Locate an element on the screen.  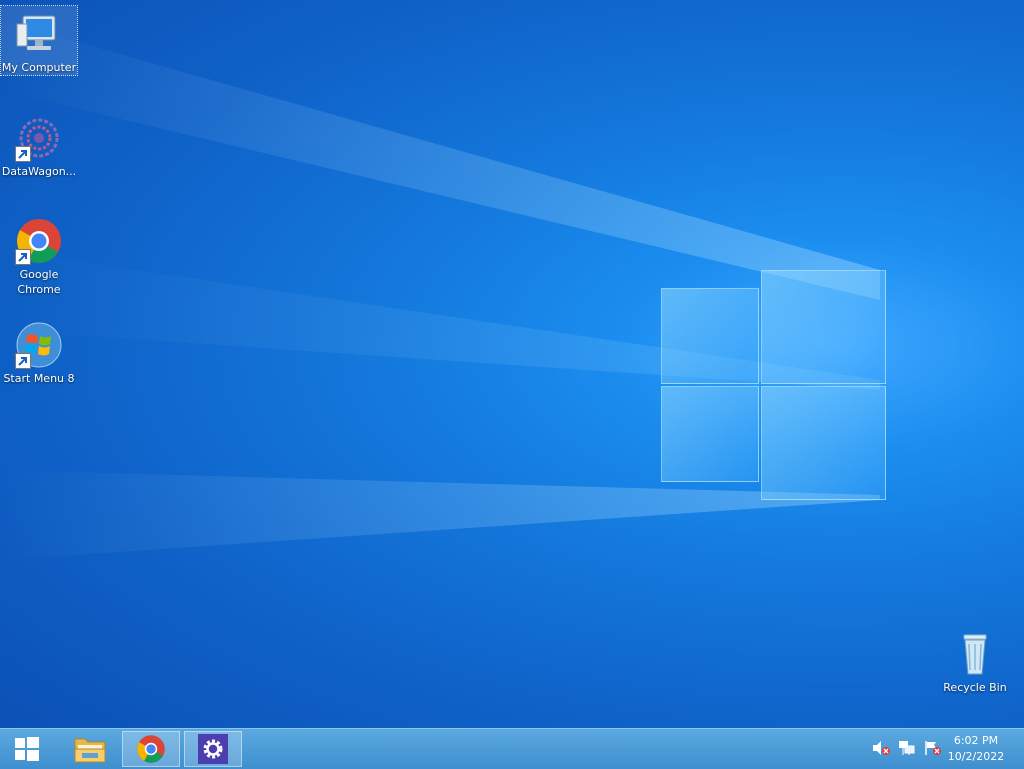
computer-icon is located at coordinates (39, 34).